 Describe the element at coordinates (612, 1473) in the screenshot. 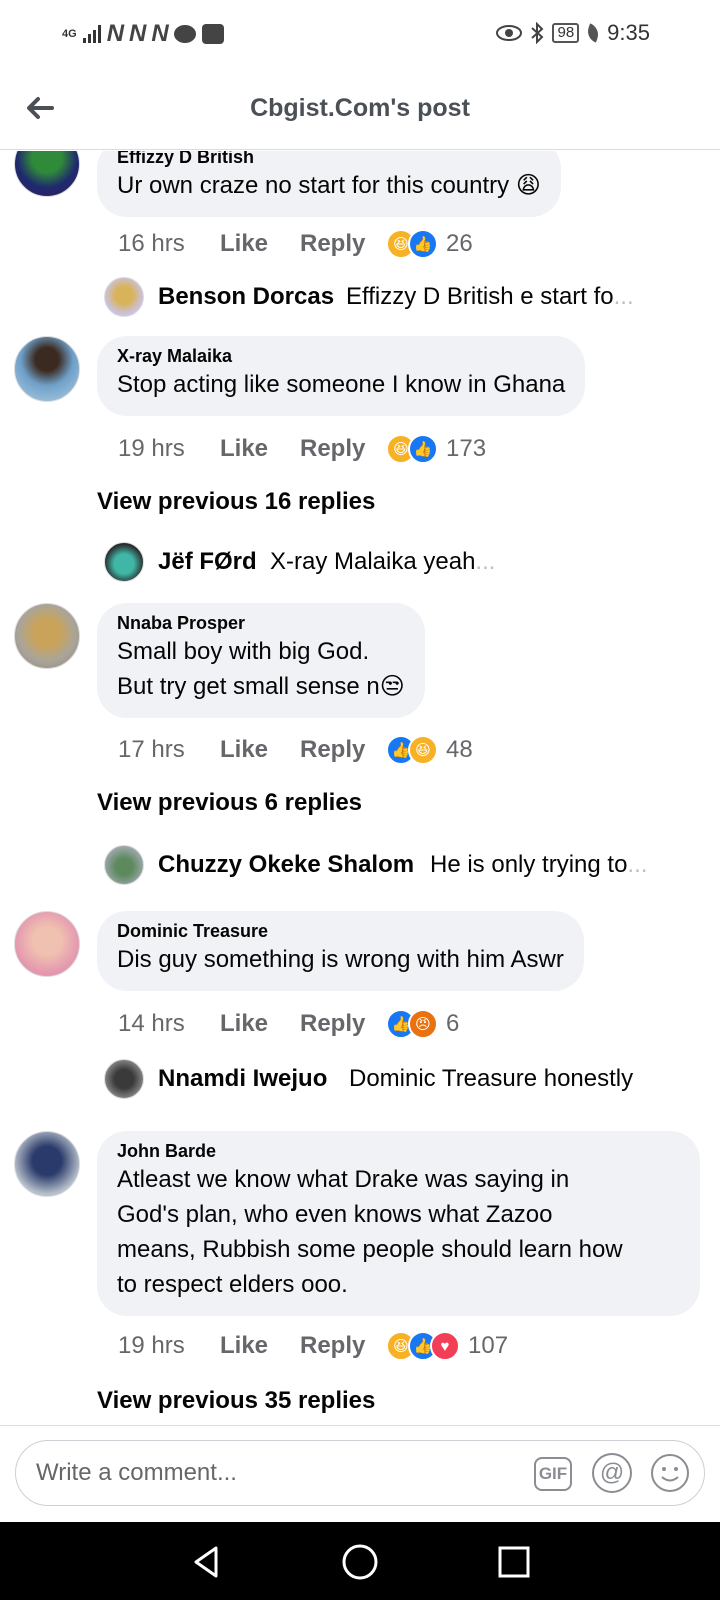

I see `mention-icon: @` at that location.